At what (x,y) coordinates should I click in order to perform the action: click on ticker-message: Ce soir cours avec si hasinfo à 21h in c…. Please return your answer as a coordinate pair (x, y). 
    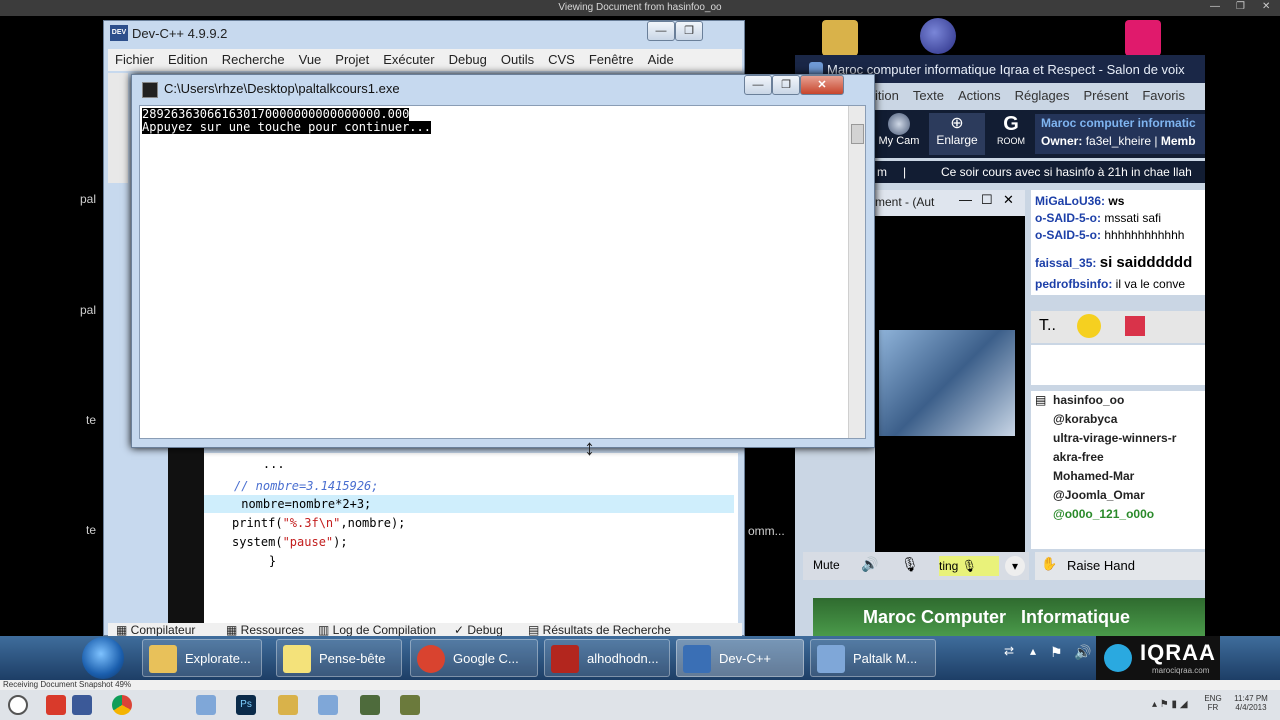
    Looking at the image, I should click on (1066, 172).